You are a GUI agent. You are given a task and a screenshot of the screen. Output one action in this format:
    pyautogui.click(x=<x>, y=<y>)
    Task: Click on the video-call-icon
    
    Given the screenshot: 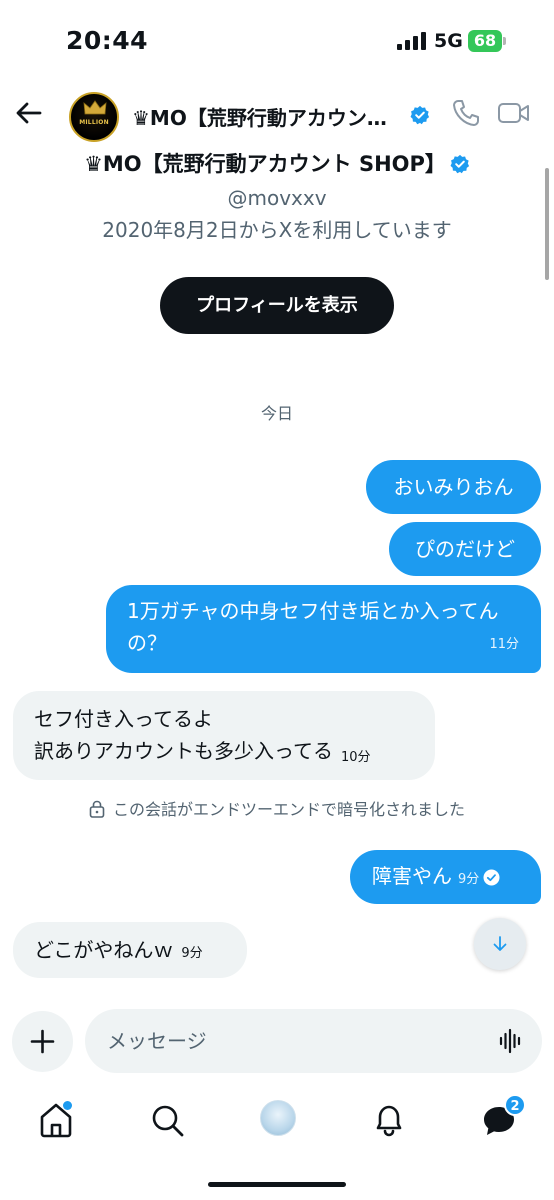 What is the action you would take?
    pyautogui.click(x=514, y=113)
    